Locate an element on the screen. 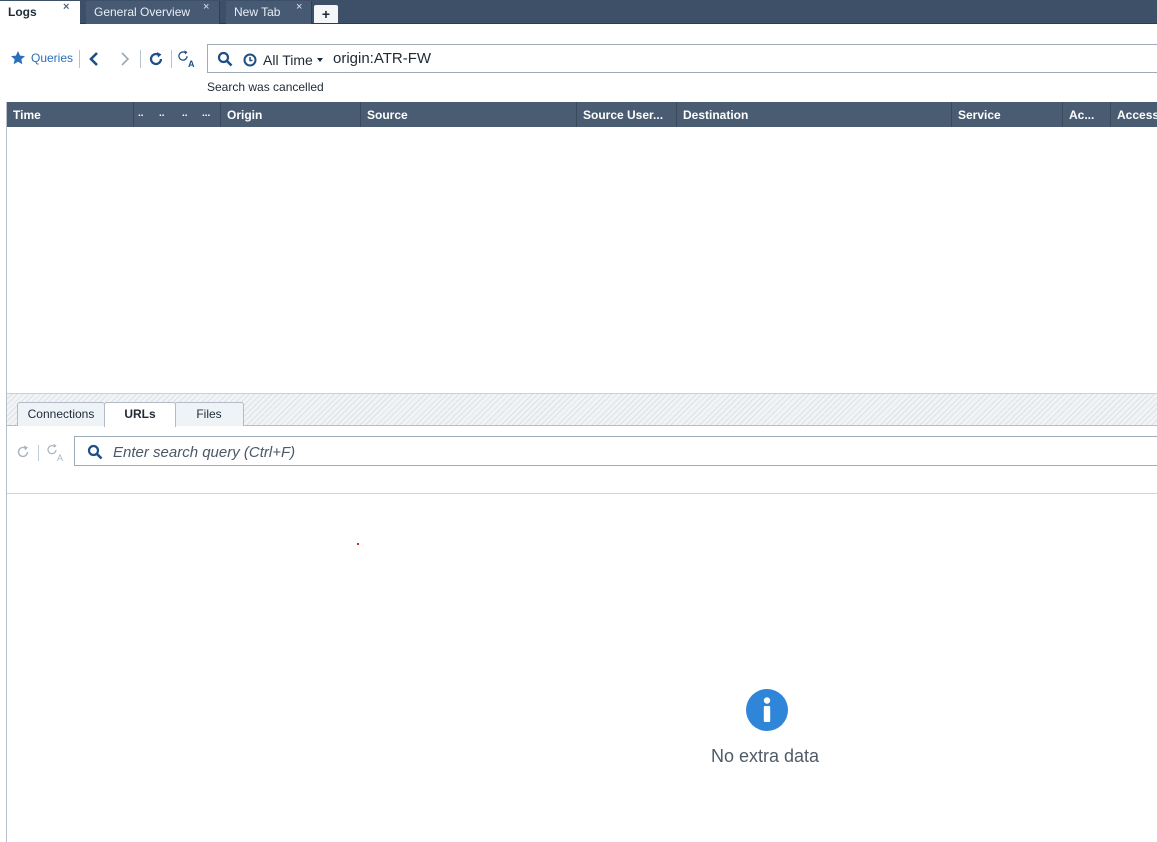 The width and height of the screenshot is (1157, 842). tab-general-overview: General Overview × is located at coordinates (153, 12).